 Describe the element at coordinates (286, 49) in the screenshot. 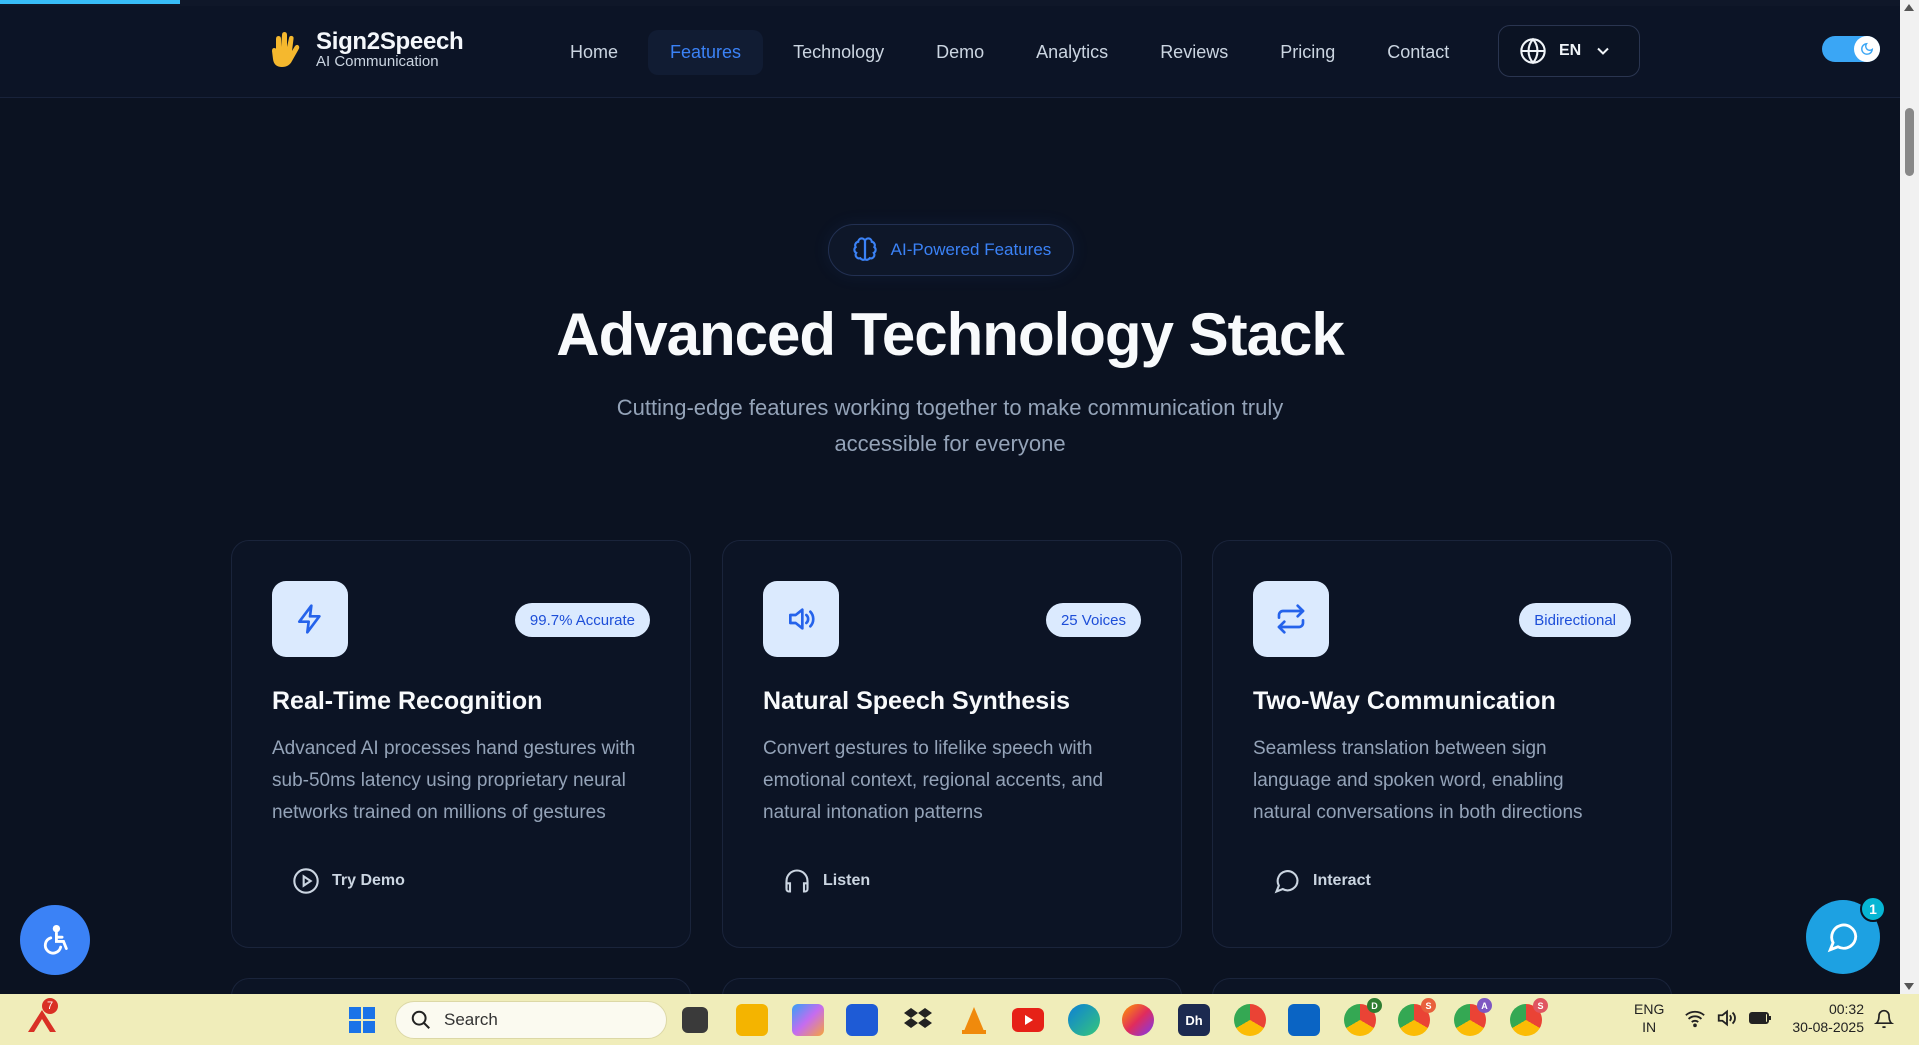

I see `hand-gesture-icon` at that location.